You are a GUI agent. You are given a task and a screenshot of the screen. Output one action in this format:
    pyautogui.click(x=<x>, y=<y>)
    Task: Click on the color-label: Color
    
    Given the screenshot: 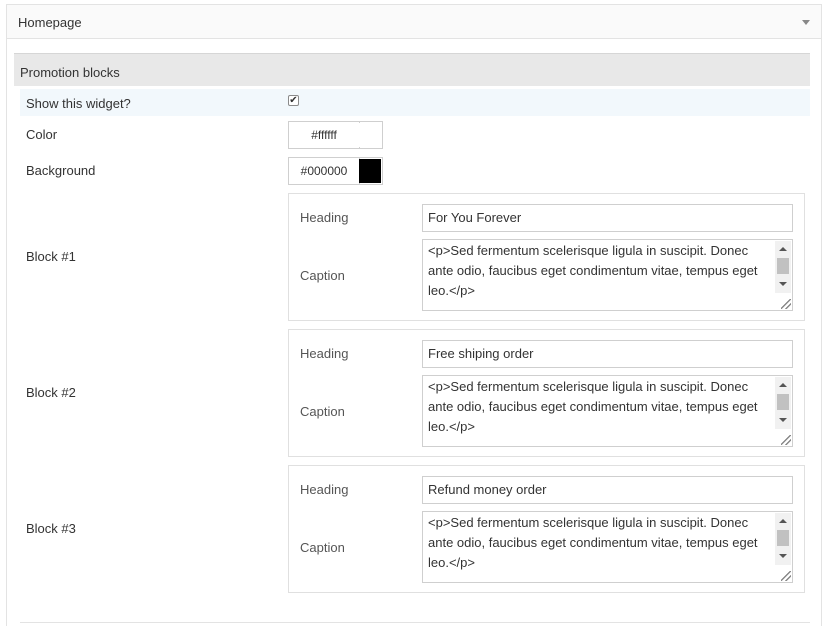 What is the action you would take?
    pyautogui.click(x=42, y=134)
    